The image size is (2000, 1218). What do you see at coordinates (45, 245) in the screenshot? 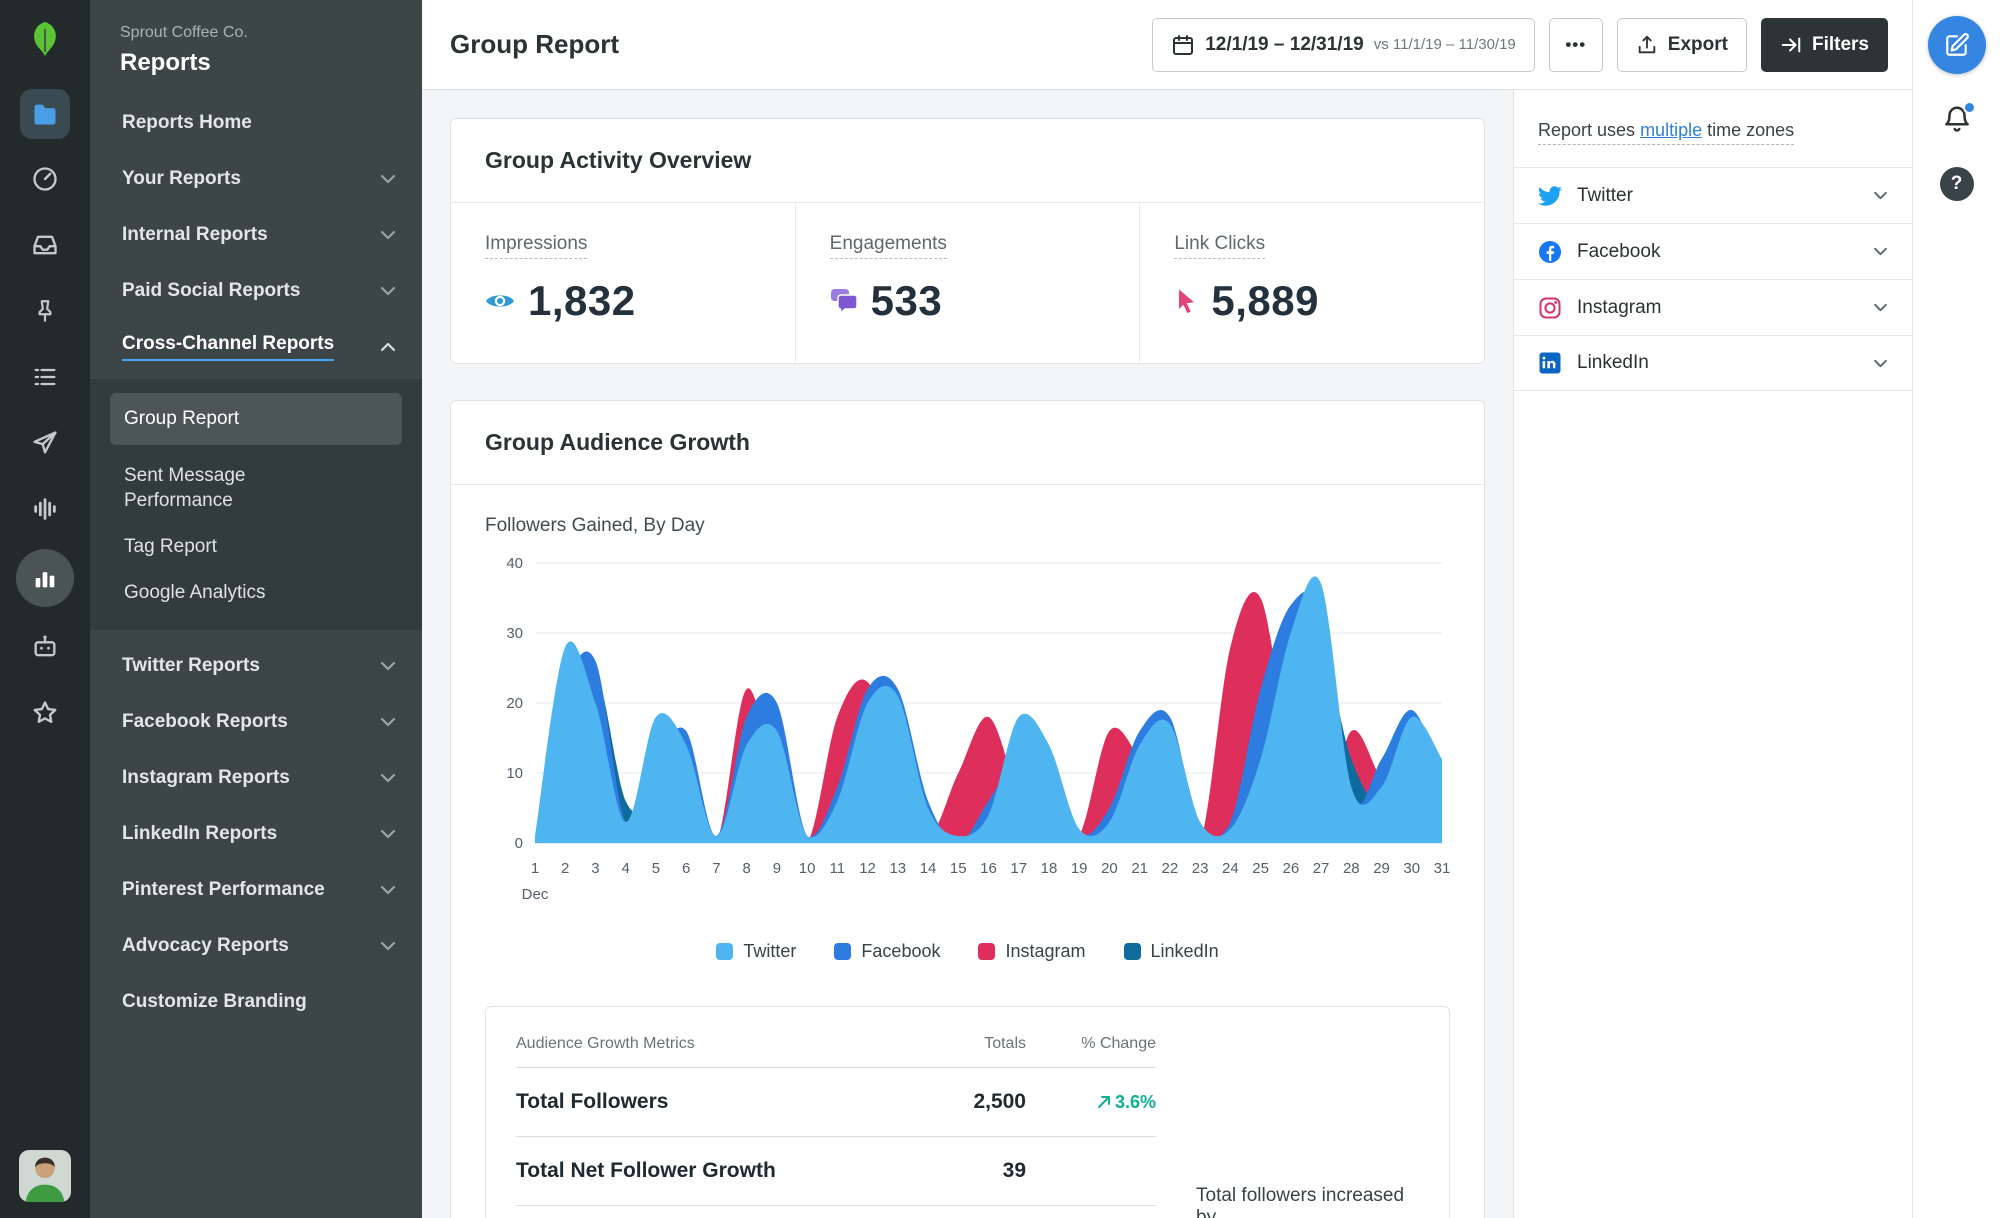
I see `rail-inbox-button` at bounding box center [45, 245].